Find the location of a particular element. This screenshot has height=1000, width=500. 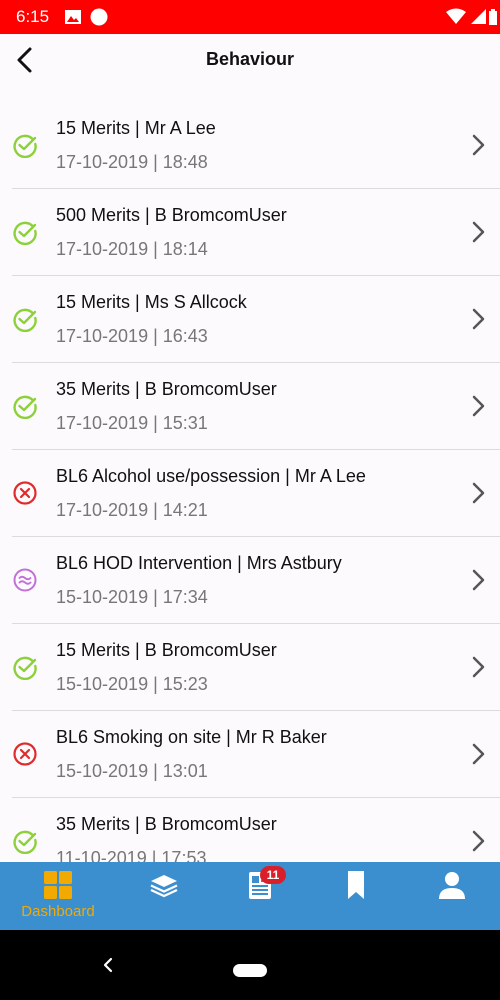

status-bar: 6:15 is located at coordinates (250, 17).